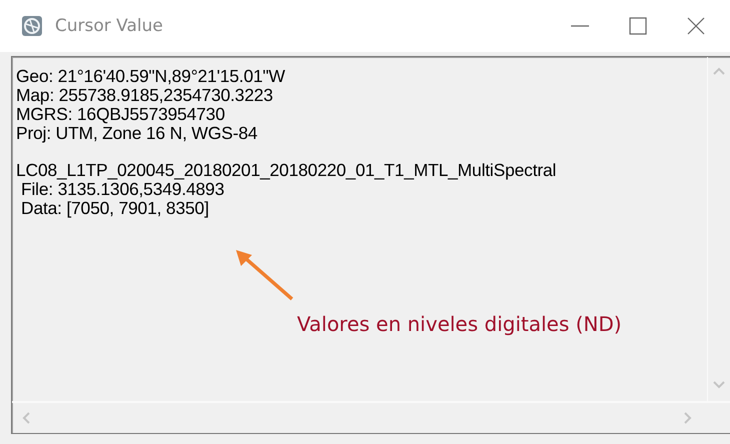 This screenshot has width=730, height=444. Describe the element at coordinates (696, 26) in the screenshot. I see `close-icon` at that location.